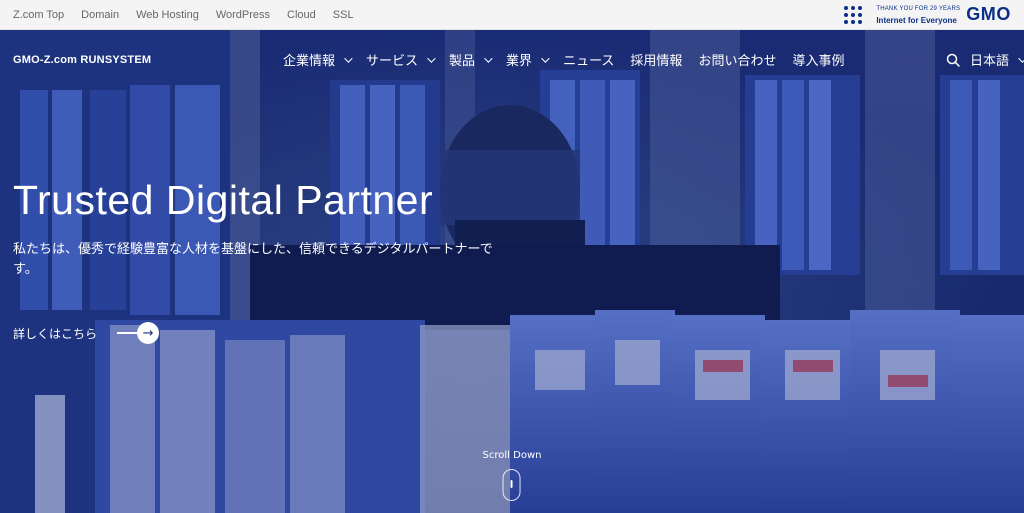  Describe the element at coordinates (462, 61) in the screenshot. I see `nav-item-label: 製品` at that location.